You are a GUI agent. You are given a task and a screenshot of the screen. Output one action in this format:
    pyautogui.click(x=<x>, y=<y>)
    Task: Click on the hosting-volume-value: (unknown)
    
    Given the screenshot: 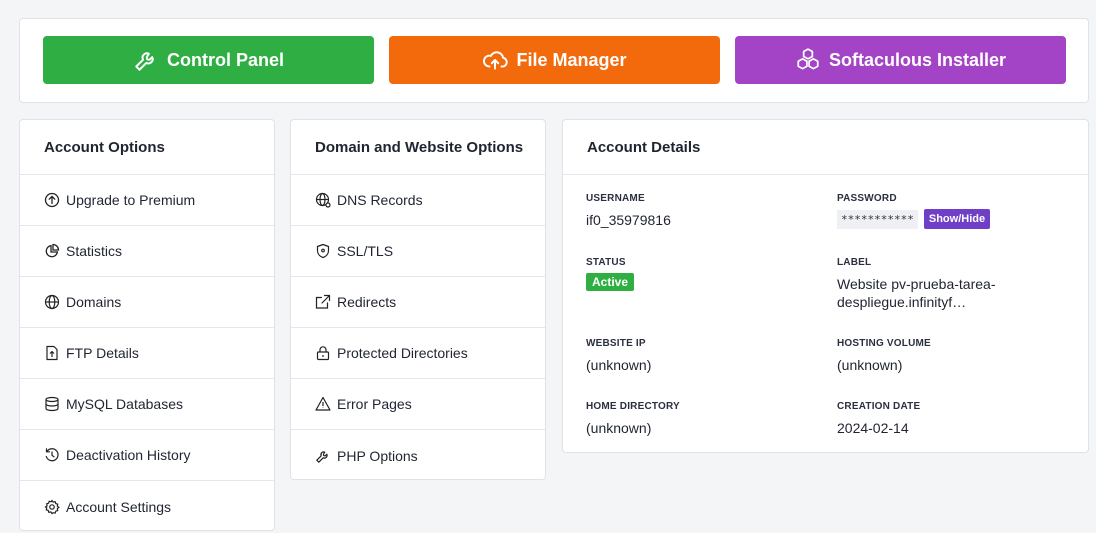 What is the action you would take?
    pyautogui.click(x=870, y=365)
    